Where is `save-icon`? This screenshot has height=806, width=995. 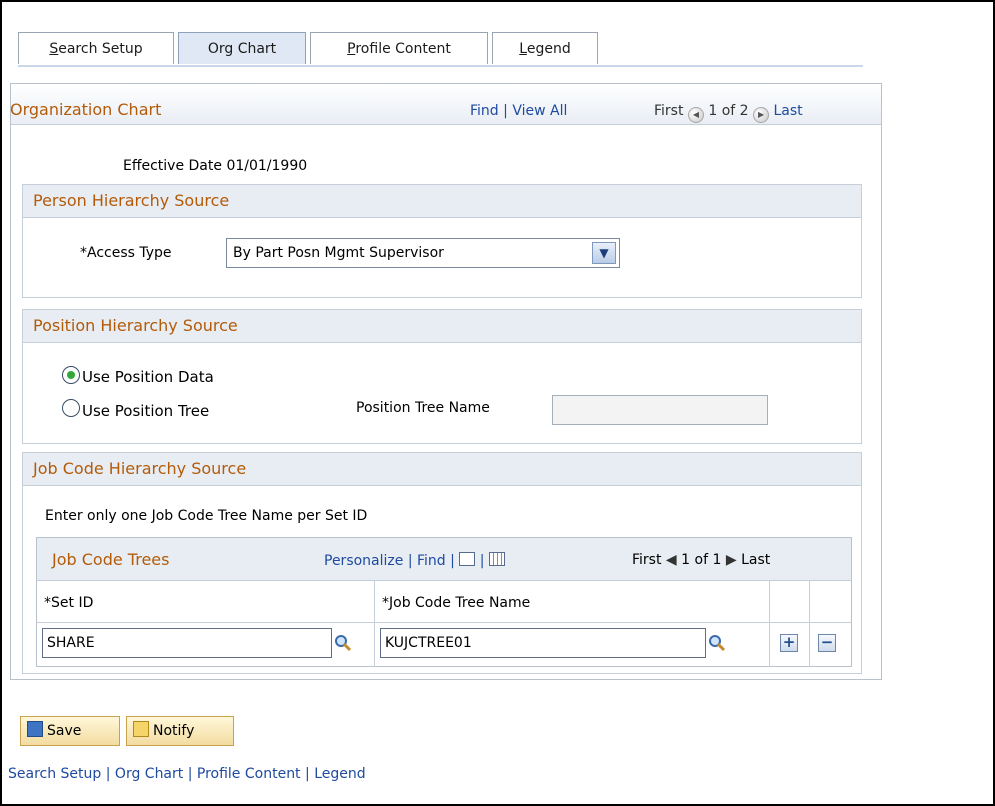 save-icon is located at coordinates (35, 729).